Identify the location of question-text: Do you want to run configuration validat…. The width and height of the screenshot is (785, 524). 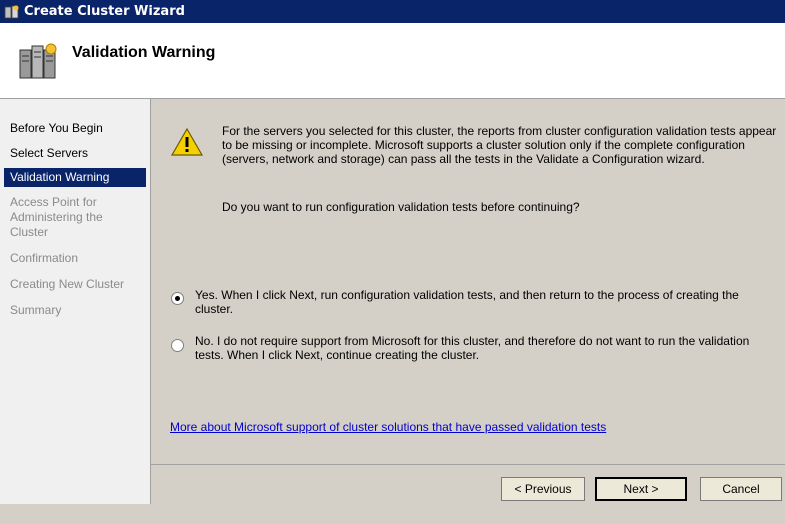
(401, 207).